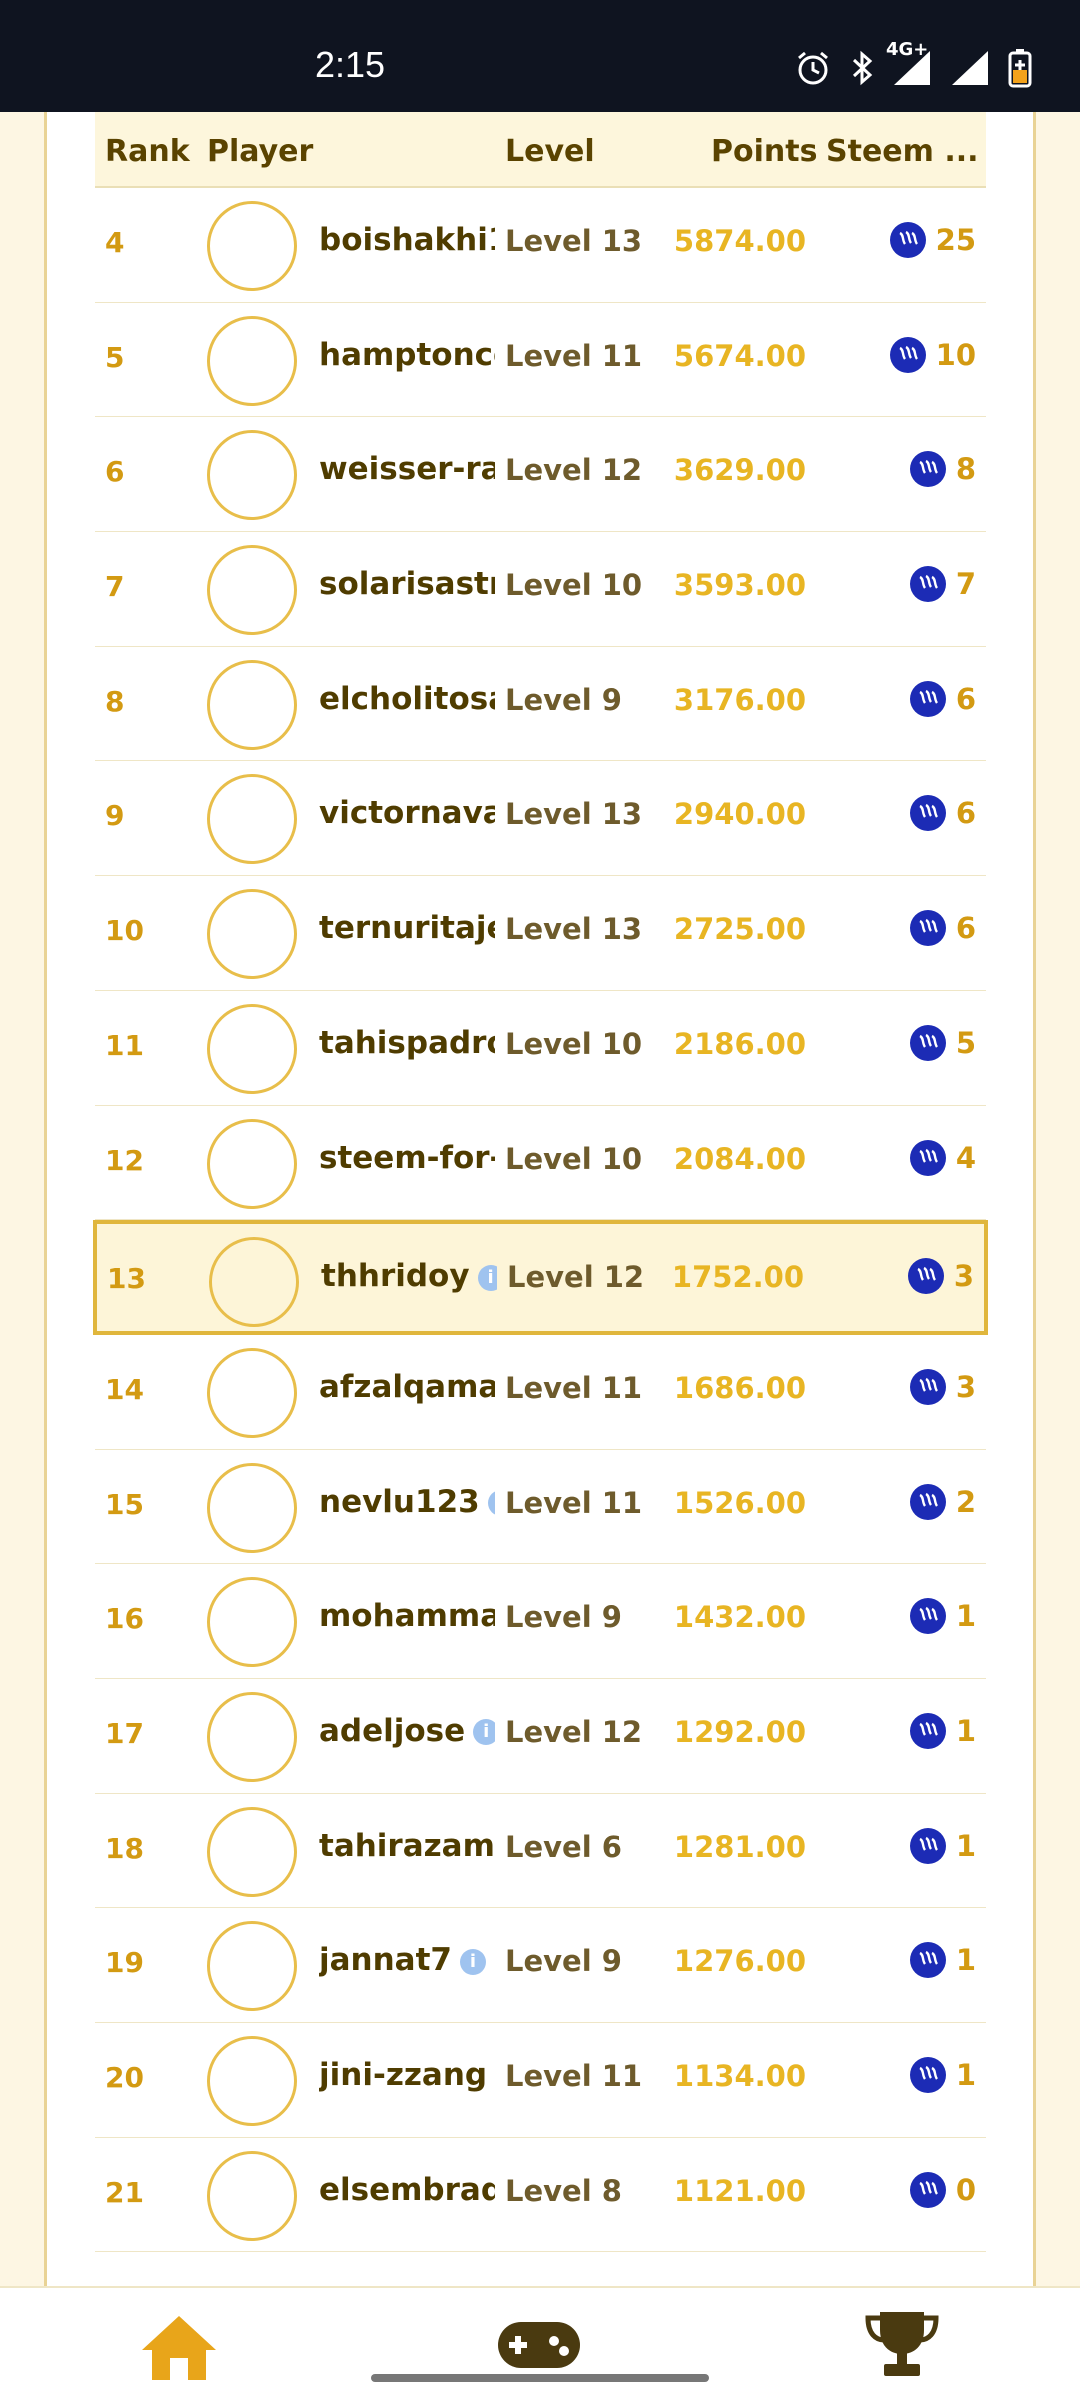  I want to click on gamepad-icon, so click(539, 2347).